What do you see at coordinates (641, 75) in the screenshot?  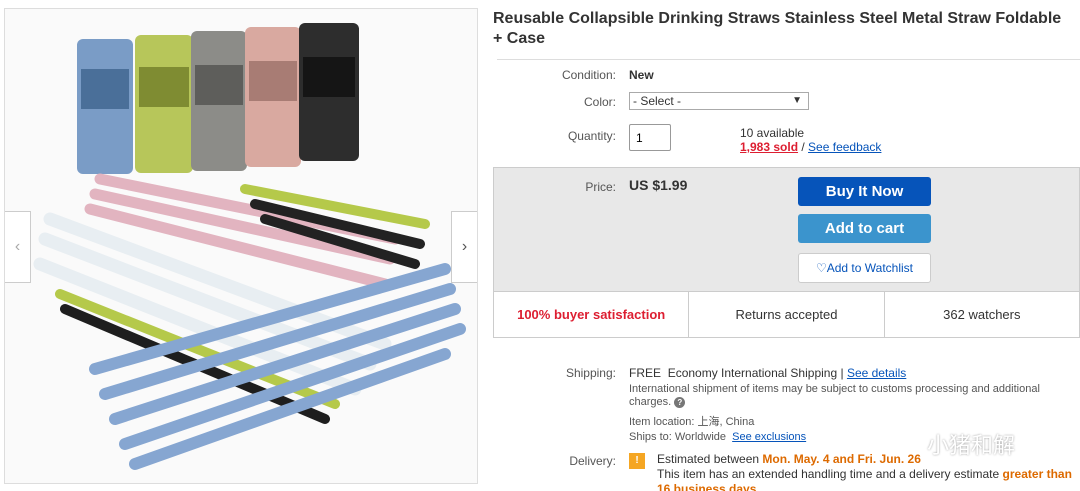 I see `condition-value: New` at bounding box center [641, 75].